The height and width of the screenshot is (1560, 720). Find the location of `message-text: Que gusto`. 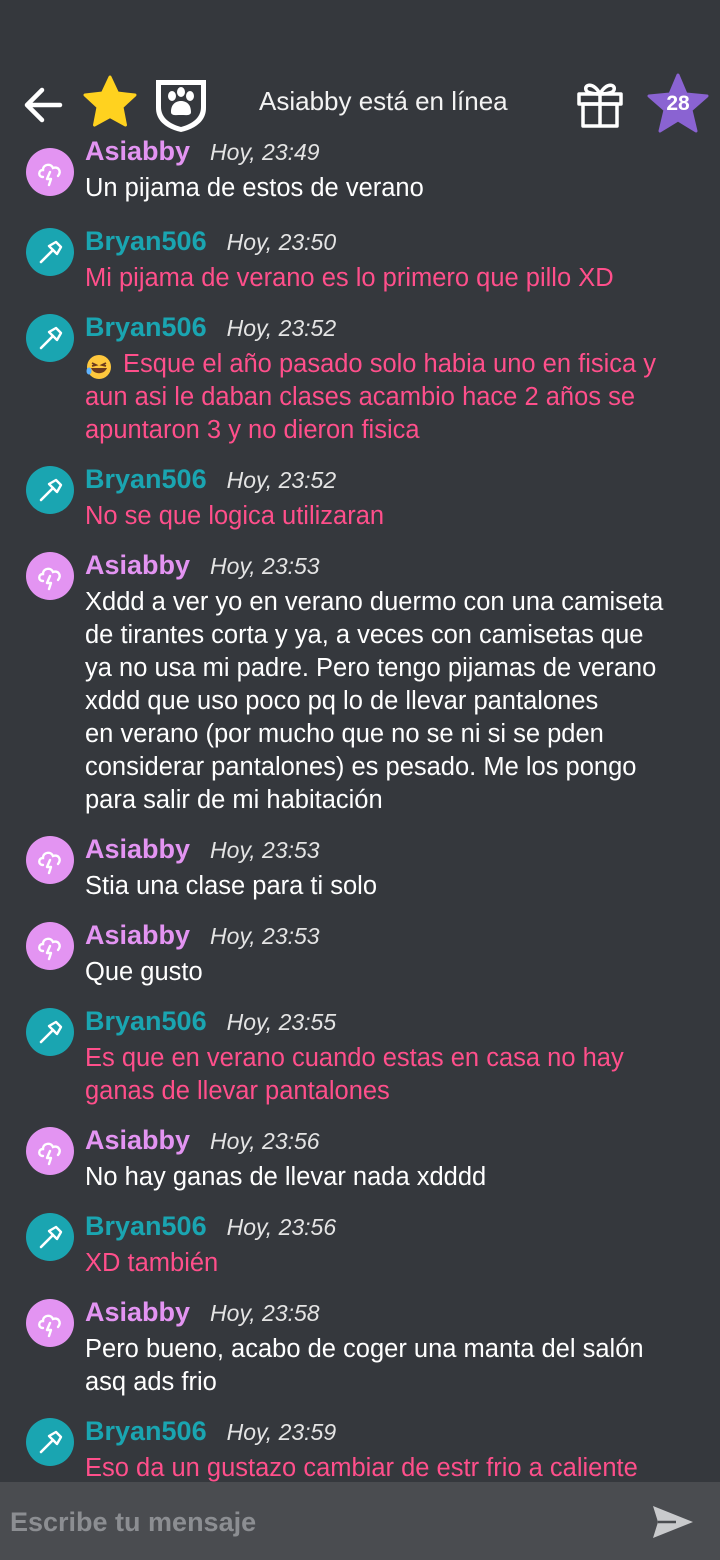

message-text: Que gusto is located at coordinates (144, 972).